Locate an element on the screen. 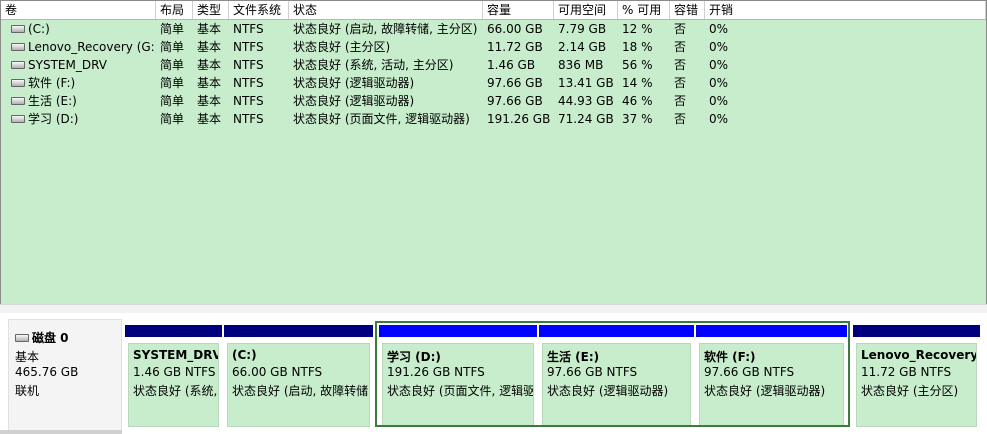 The height and width of the screenshot is (434, 987). volume-name: 软件 (F:) is located at coordinates (52, 83).